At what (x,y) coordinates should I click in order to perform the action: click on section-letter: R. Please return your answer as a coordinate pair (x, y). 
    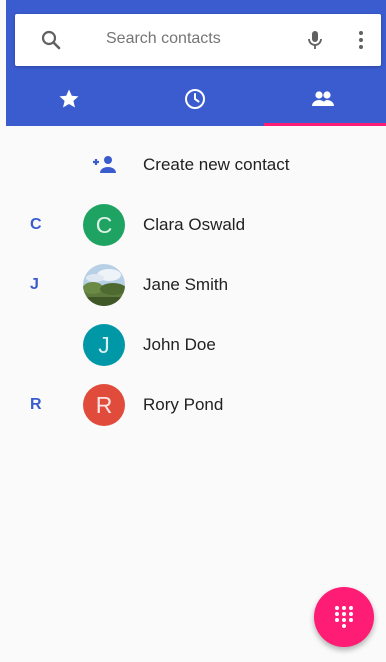
    Looking at the image, I should click on (36, 404).